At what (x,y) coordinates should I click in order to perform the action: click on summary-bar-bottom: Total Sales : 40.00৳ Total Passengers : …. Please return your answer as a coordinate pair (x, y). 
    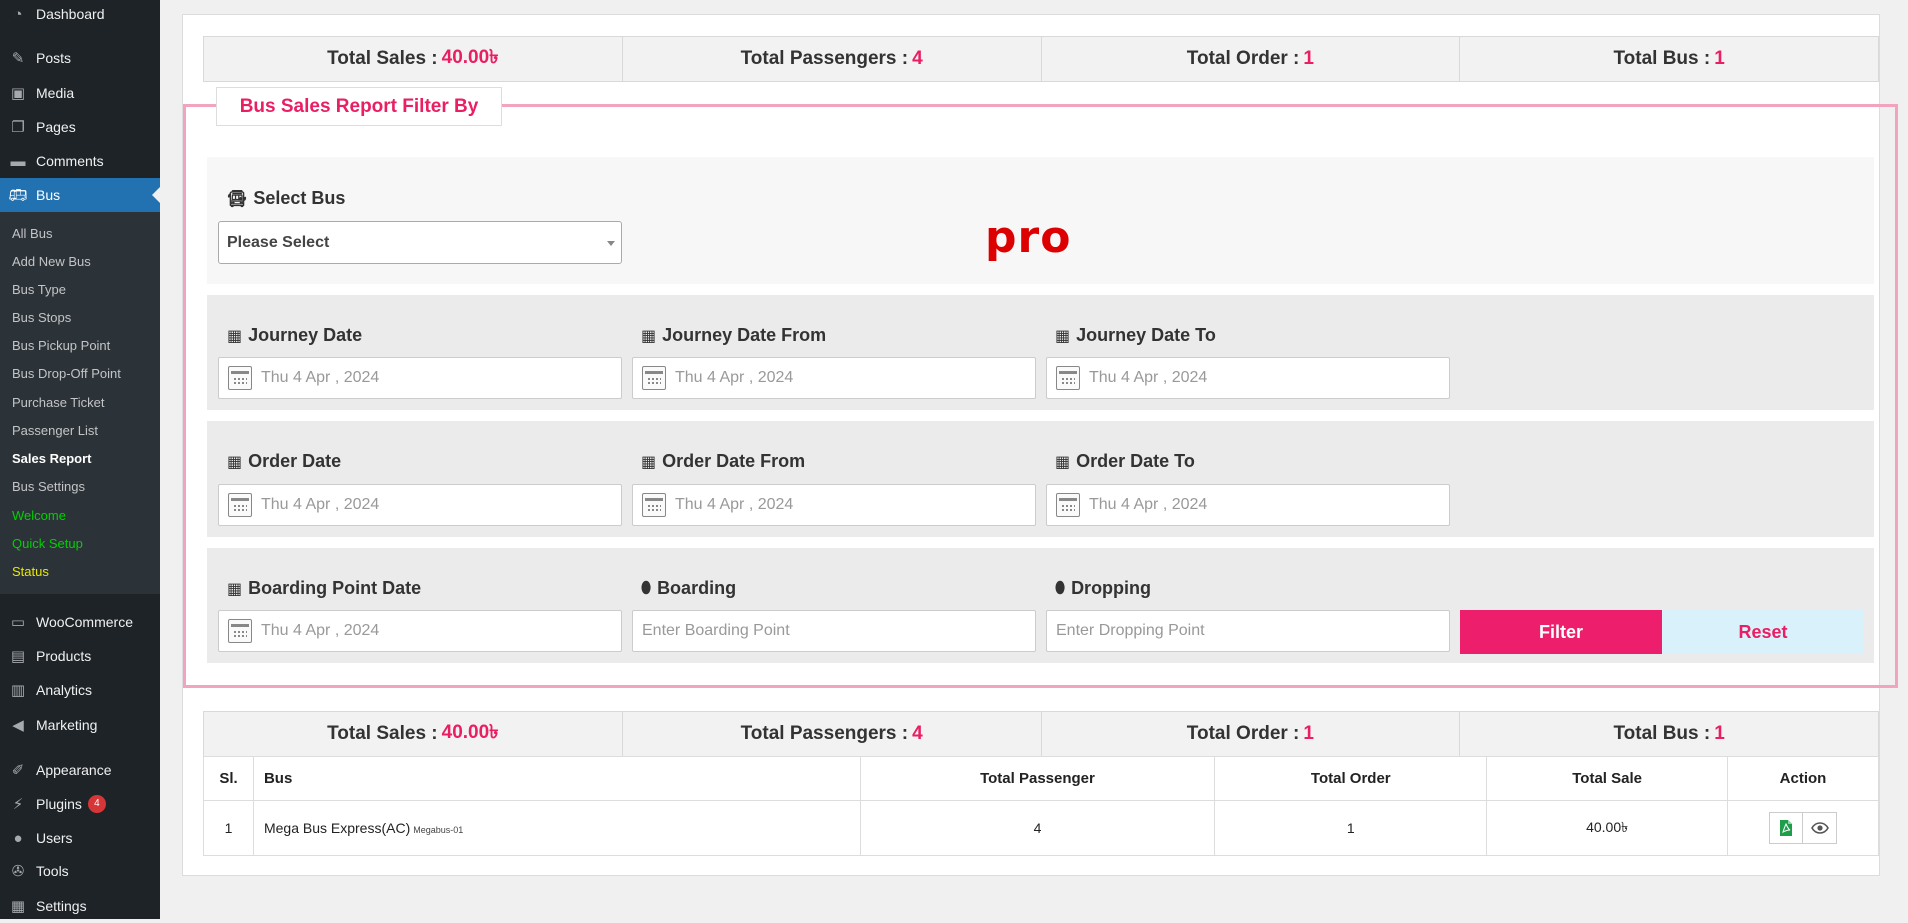
    Looking at the image, I should click on (1041, 734).